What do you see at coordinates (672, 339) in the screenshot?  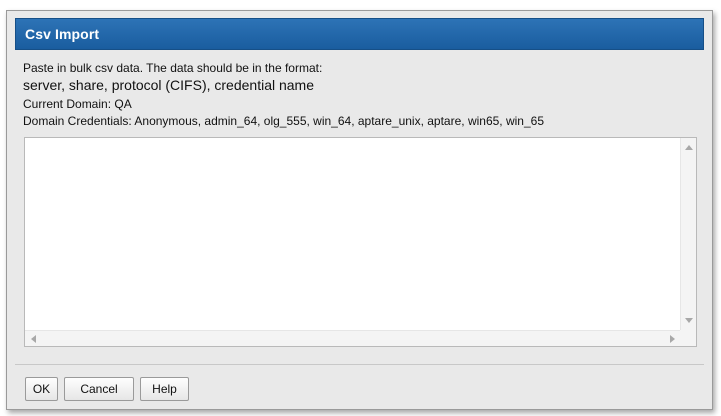 I see `scroll-right-icon` at bounding box center [672, 339].